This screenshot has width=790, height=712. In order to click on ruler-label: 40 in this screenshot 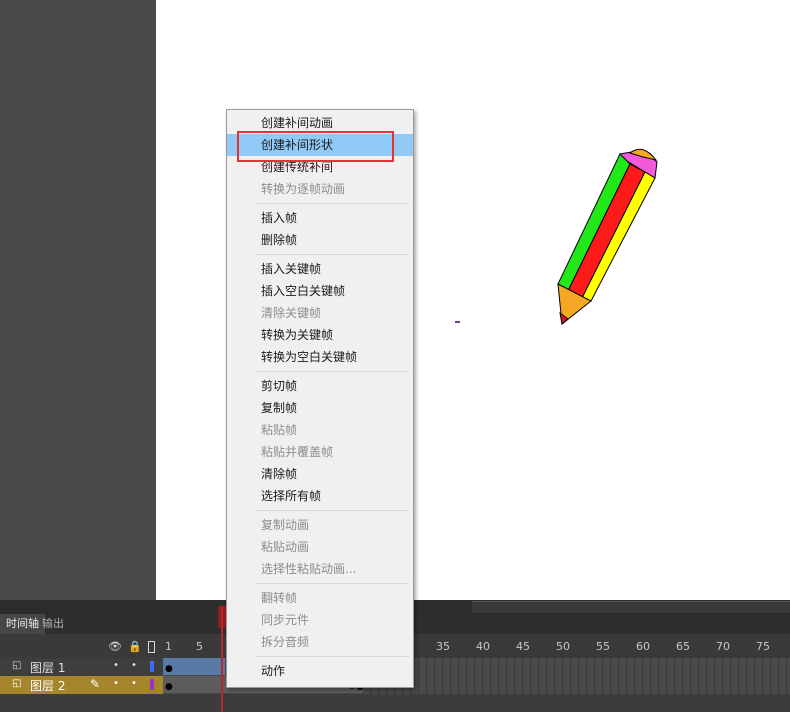, I will do `click(483, 646)`.